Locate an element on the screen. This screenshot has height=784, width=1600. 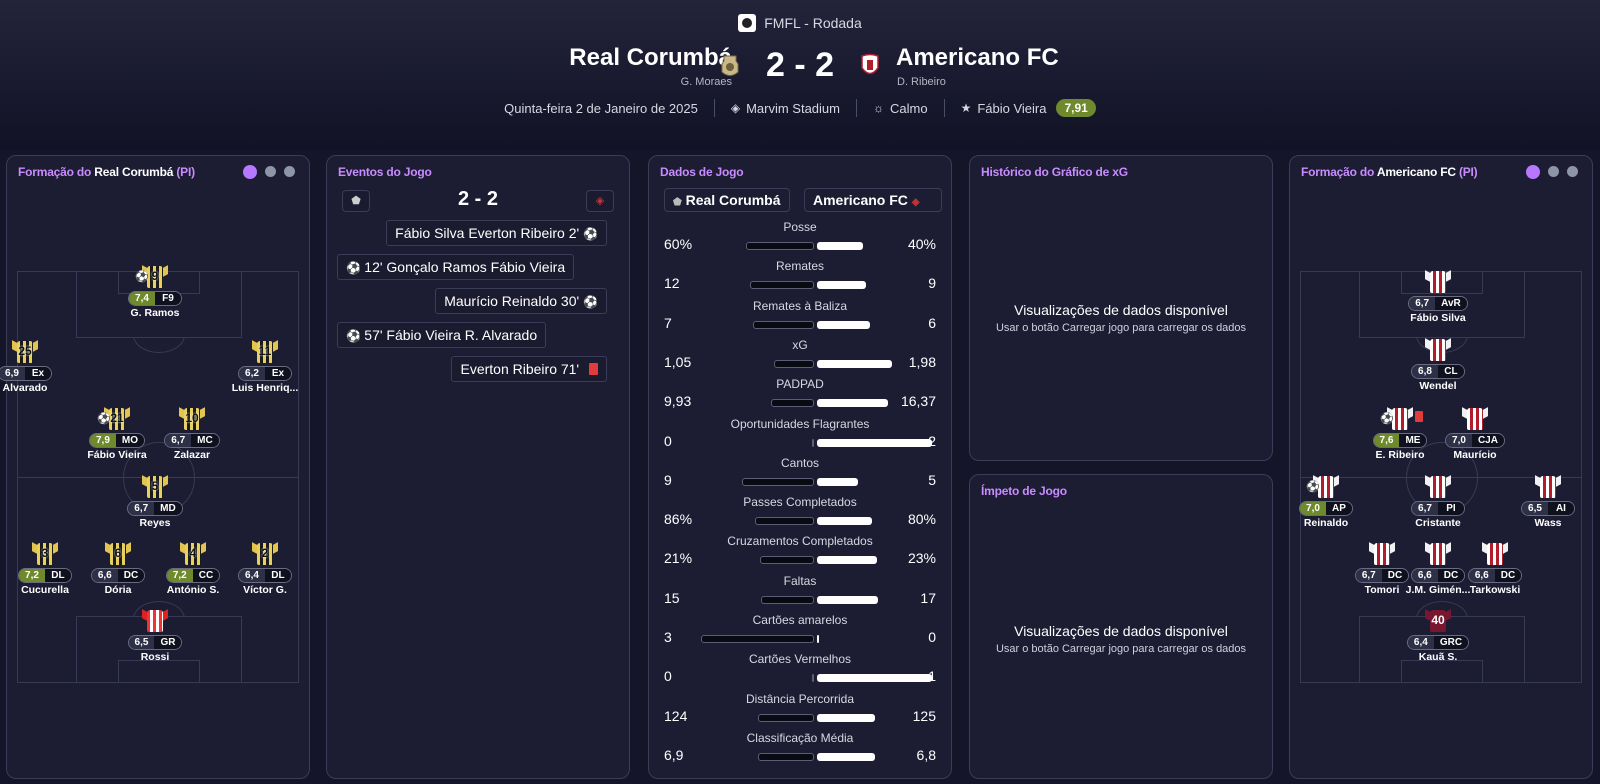
stat-row: xG 1,05 1,98 is located at coordinates (800, 357).